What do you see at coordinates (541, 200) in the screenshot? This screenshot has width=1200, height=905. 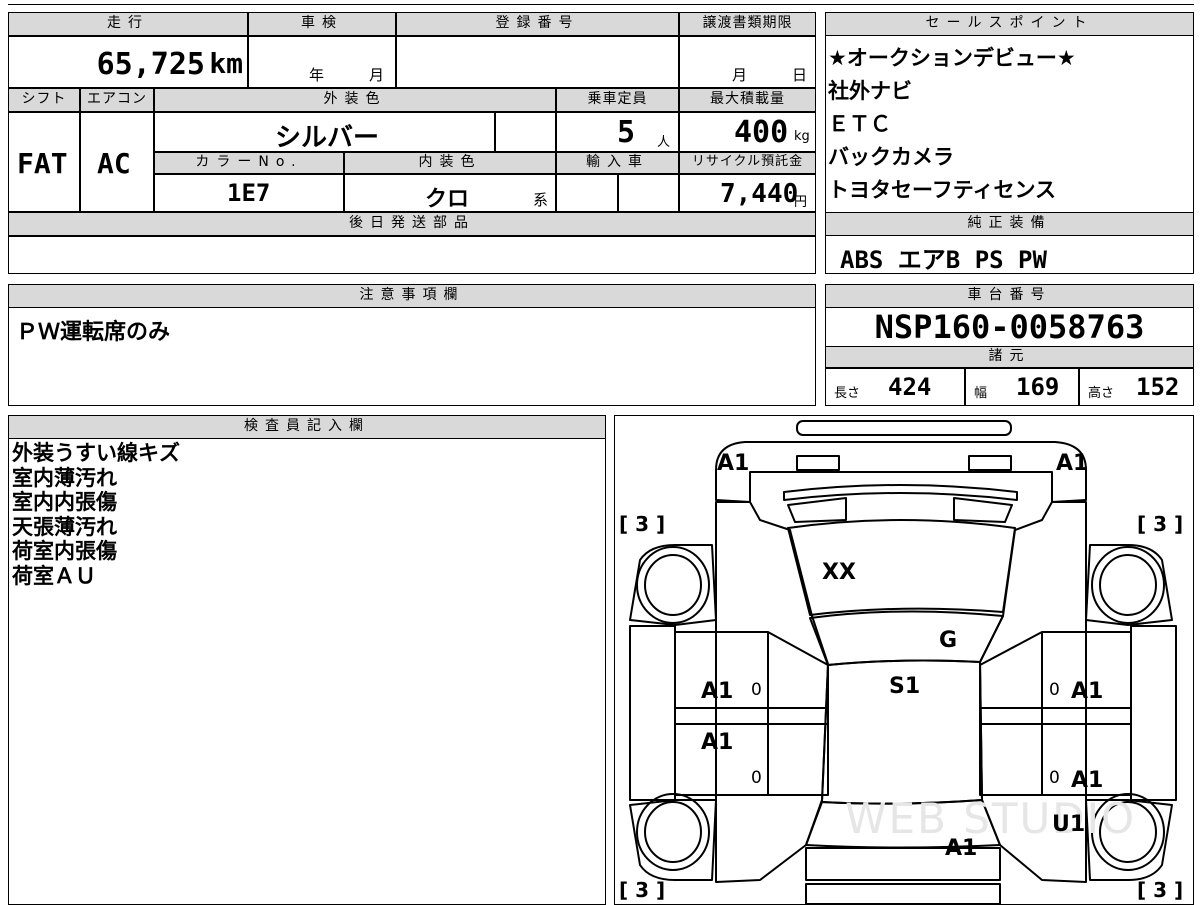 I see `interior-color-suffix: 系` at bounding box center [541, 200].